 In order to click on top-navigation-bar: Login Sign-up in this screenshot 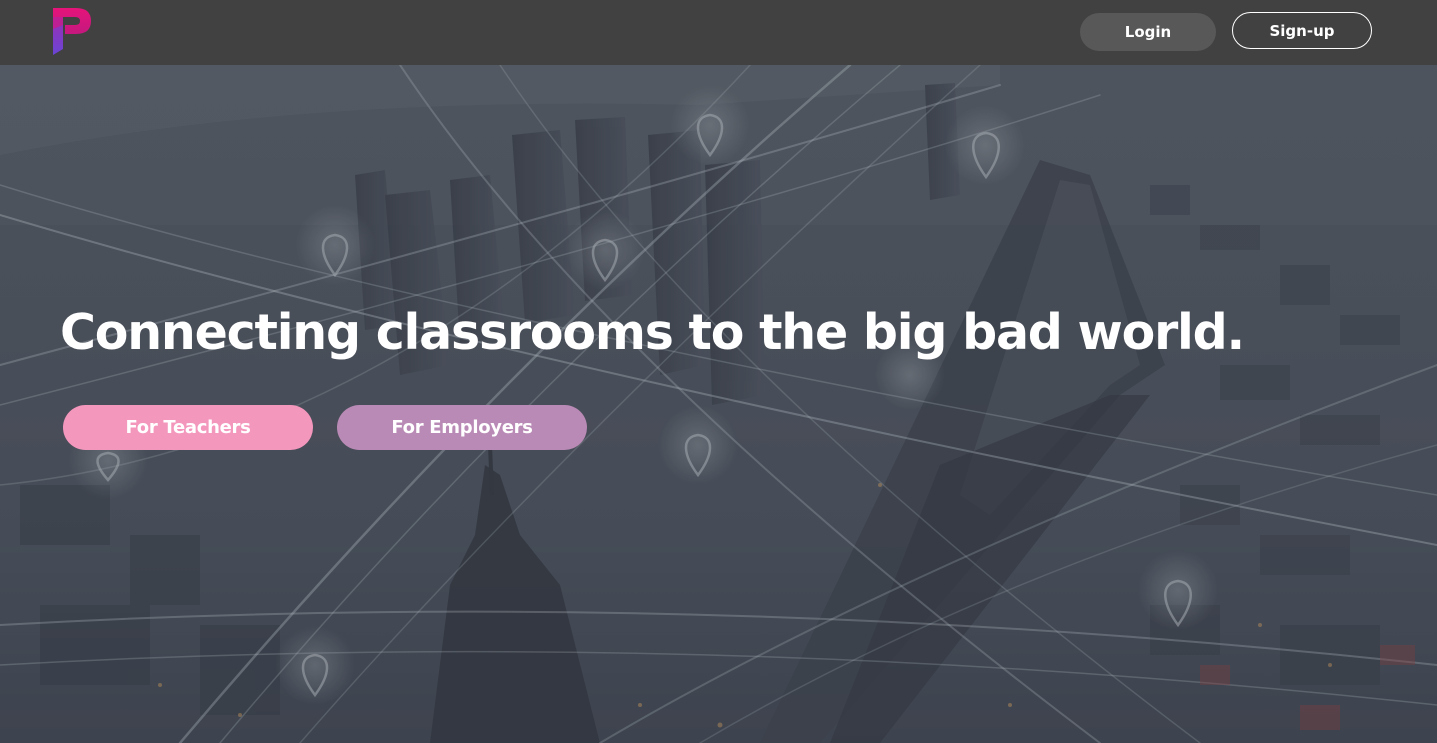, I will do `click(718, 32)`.